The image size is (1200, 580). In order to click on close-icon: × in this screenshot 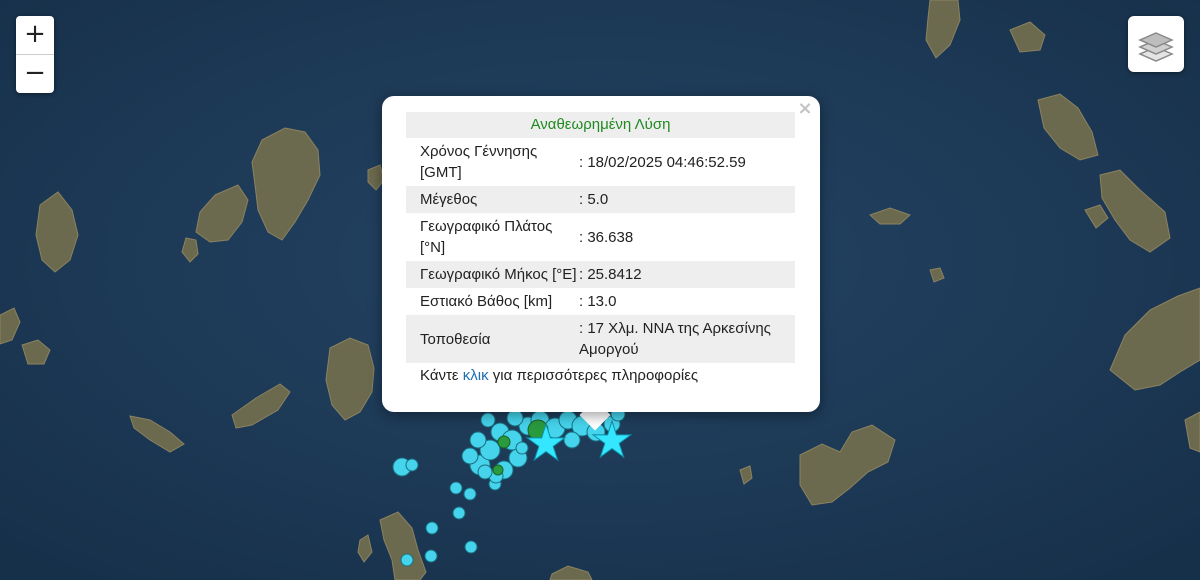, I will do `click(805, 109)`.